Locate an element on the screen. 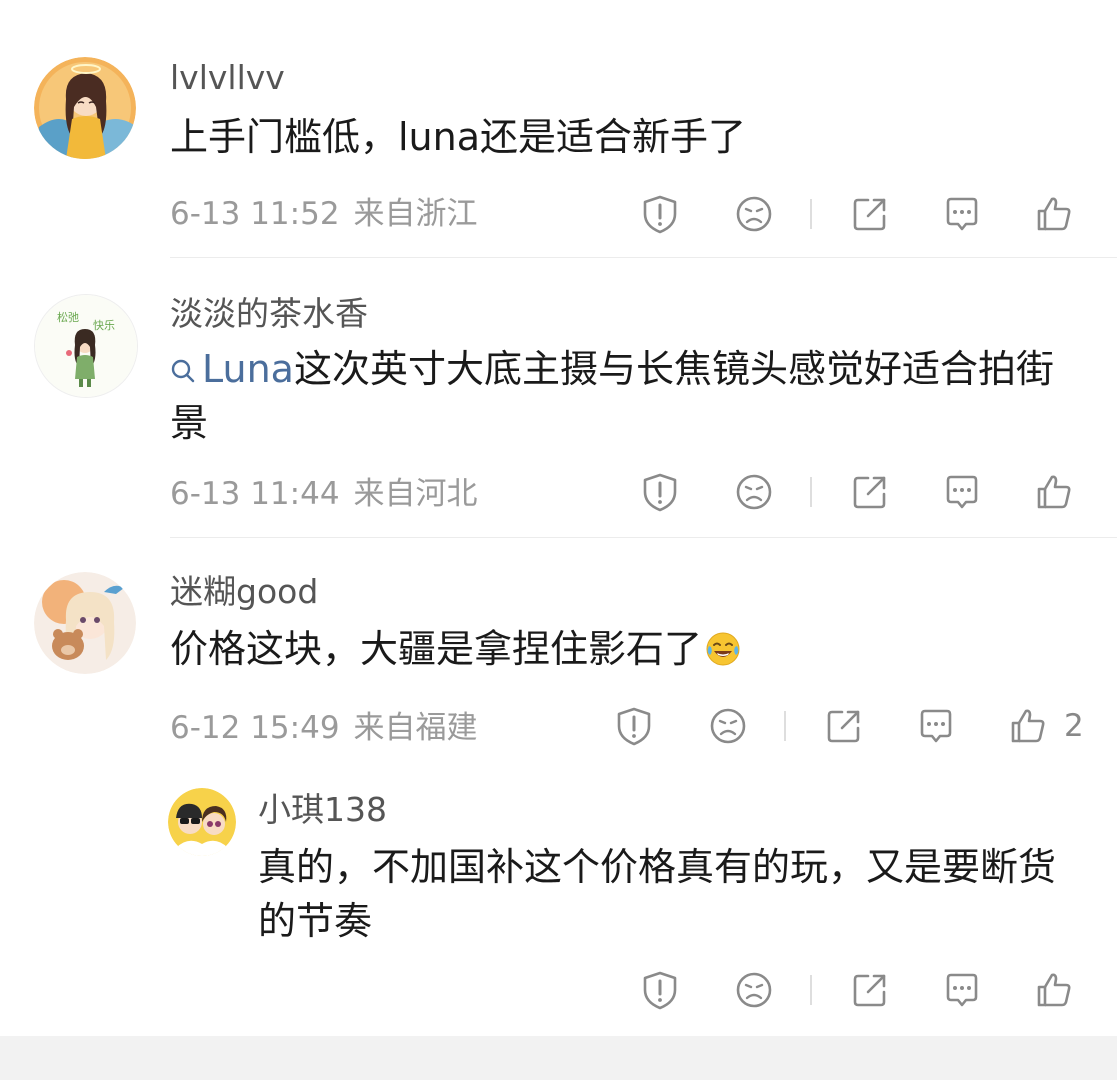 The height and width of the screenshot is (1080, 1117). like-count: 2 is located at coordinates (1074, 726).